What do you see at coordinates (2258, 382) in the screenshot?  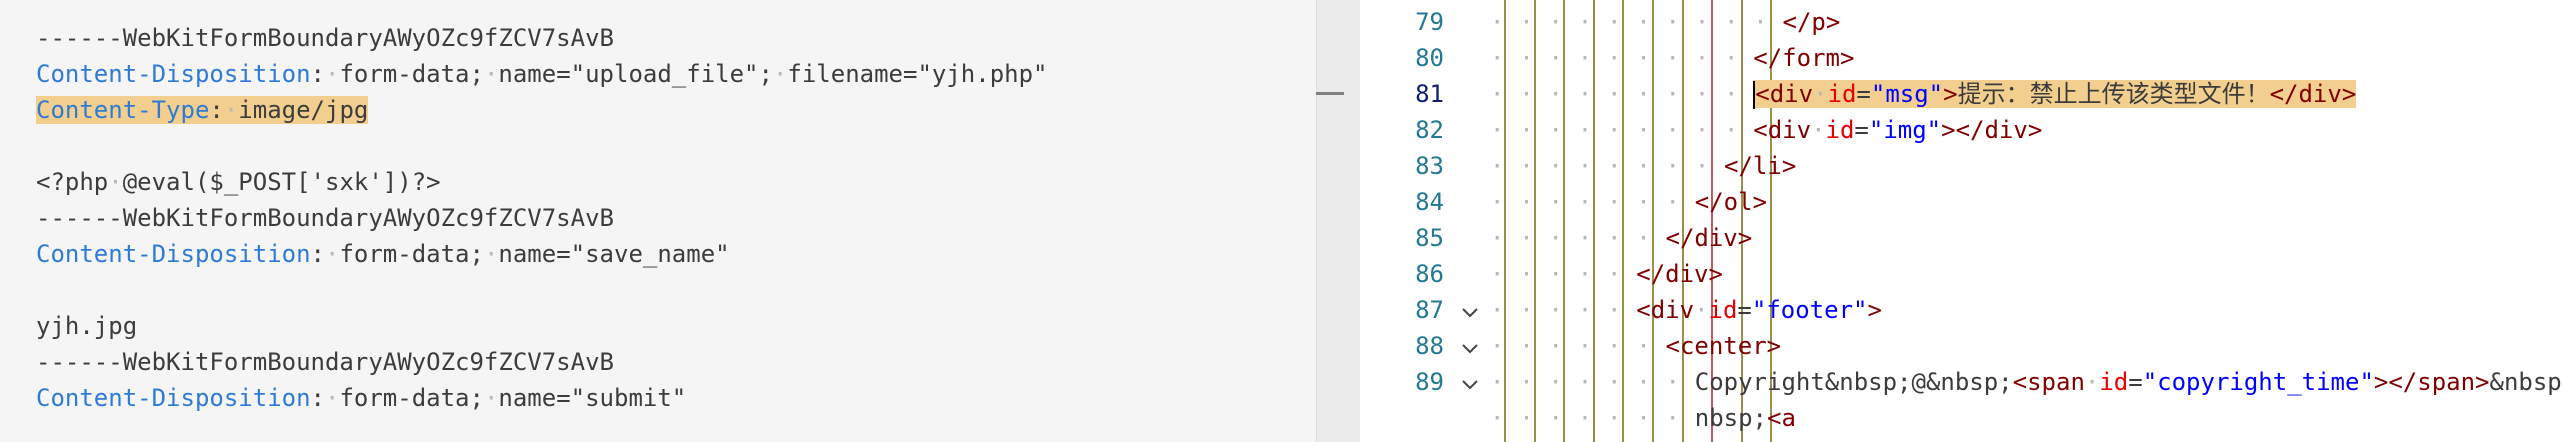 I see `code-token: "copyright_time"` at bounding box center [2258, 382].